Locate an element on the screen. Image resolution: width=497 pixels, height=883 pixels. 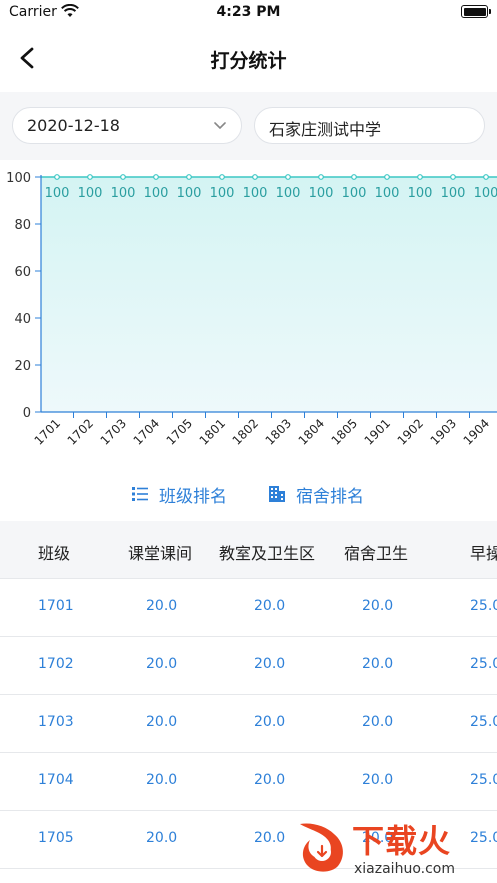
table-row: 1704 20.0 20.0 20.0 25.0 is located at coordinates (248, 782).